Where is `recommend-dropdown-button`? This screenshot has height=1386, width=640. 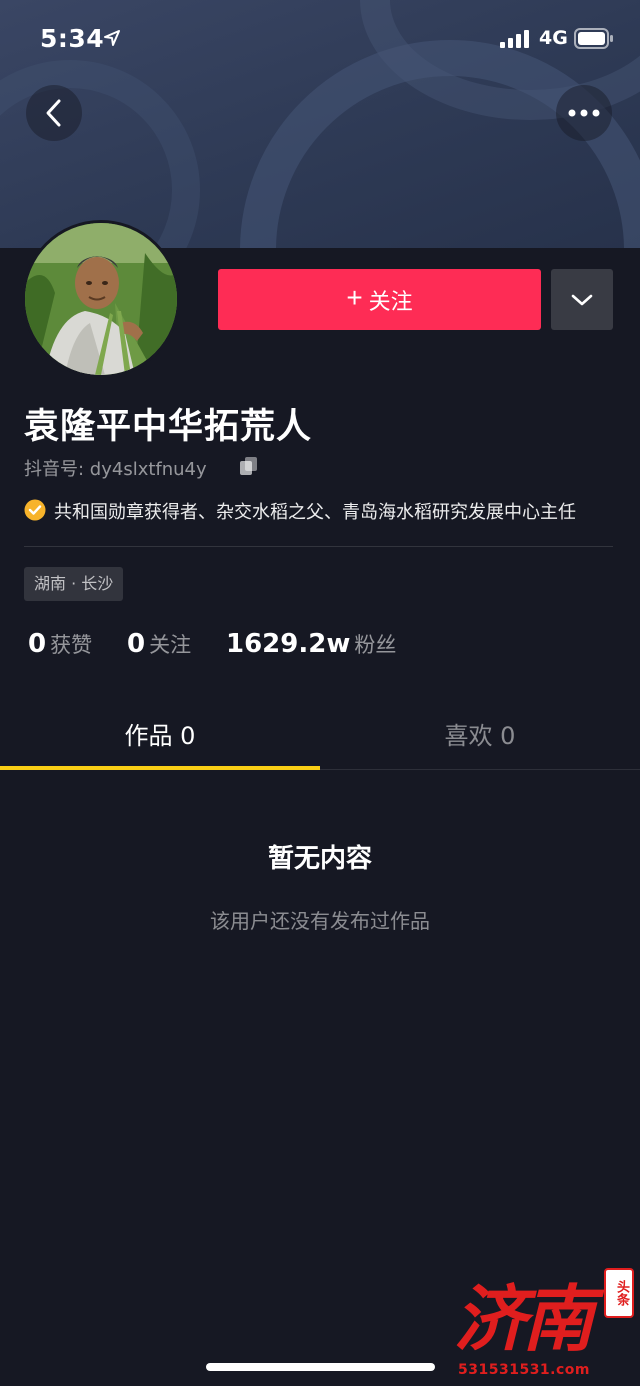 recommend-dropdown-button is located at coordinates (582, 299).